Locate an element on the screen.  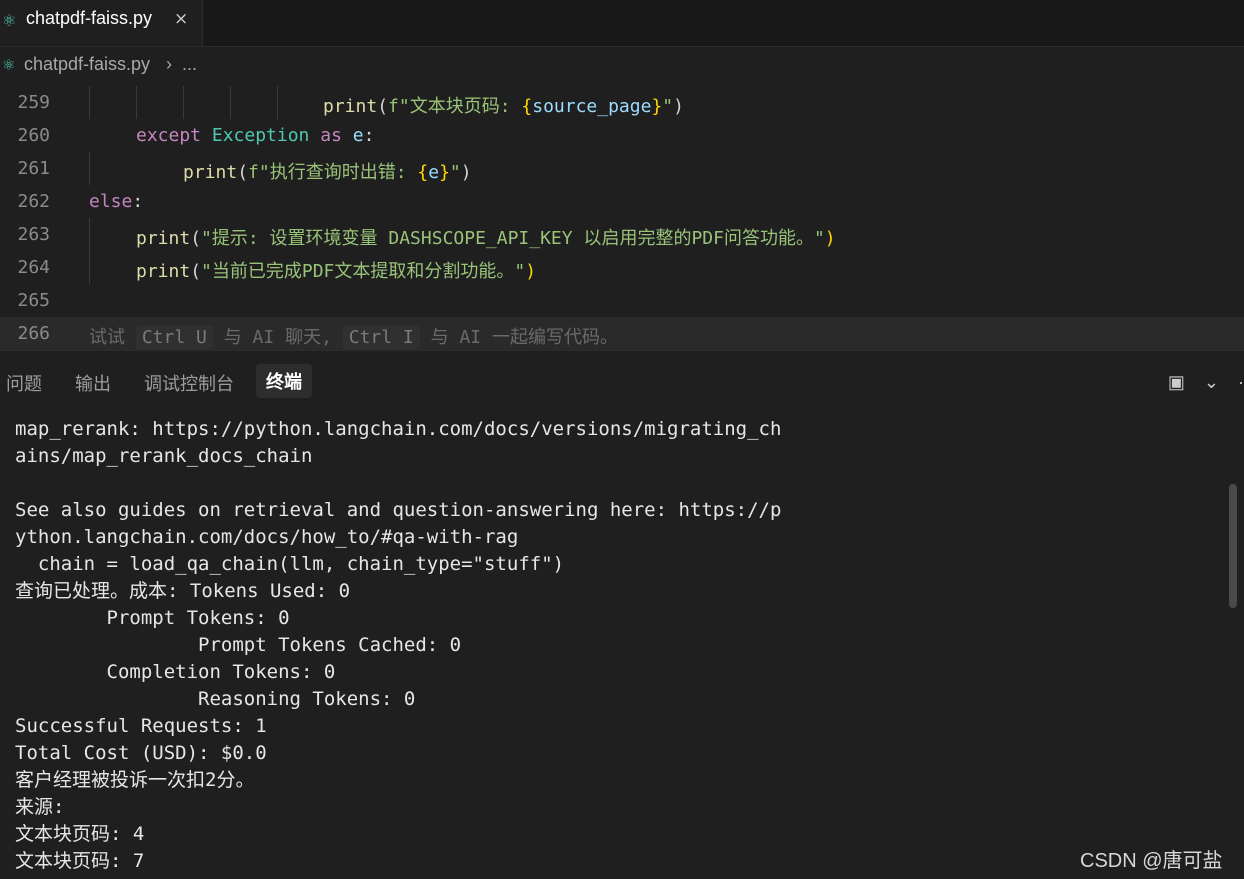
panel-actions: ▣ ⌄ · is located at coordinates (1199, 382).